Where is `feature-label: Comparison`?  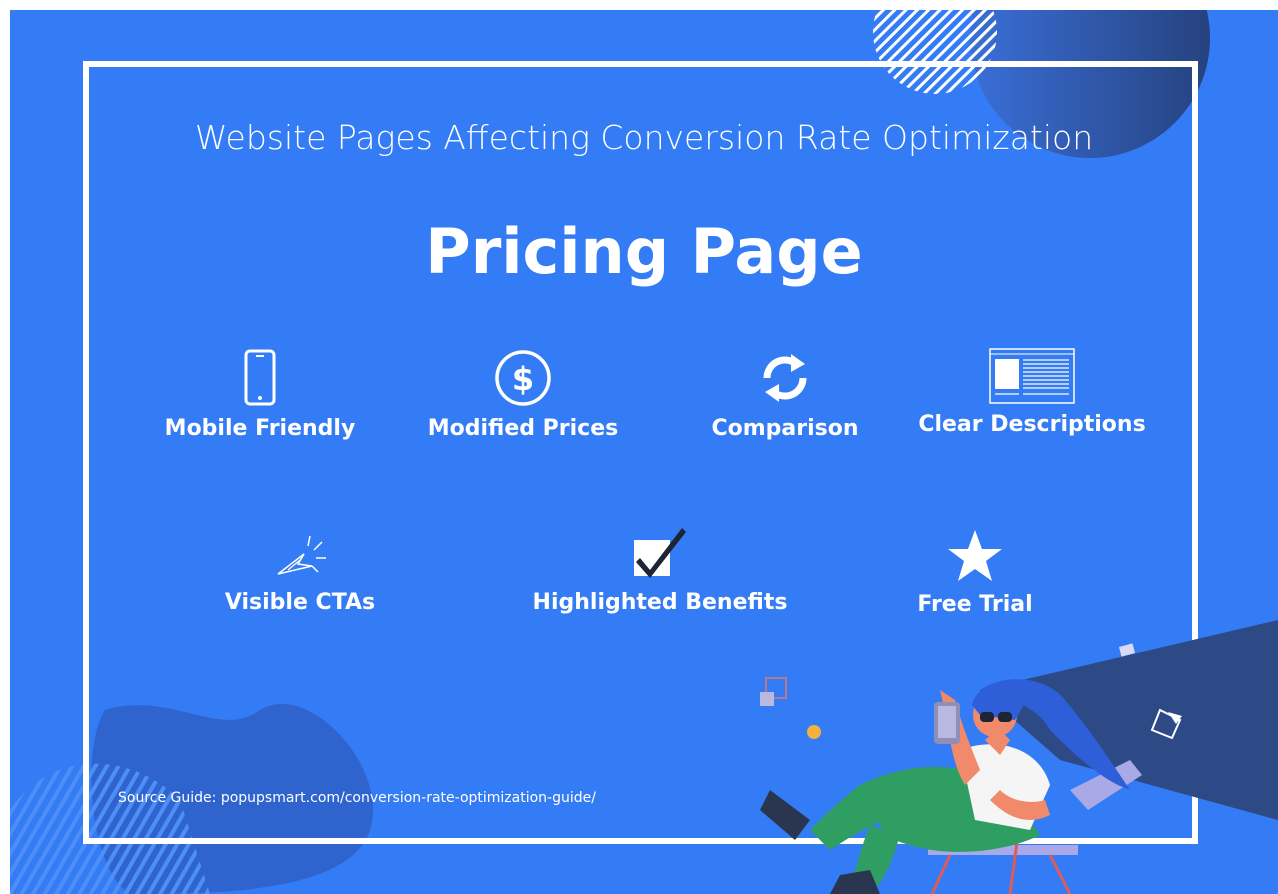
feature-label: Comparison is located at coordinates (785, 428).